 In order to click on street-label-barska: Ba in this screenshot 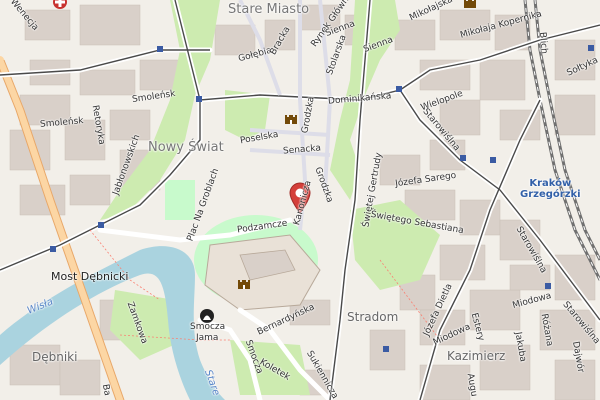, I will do `click(105, 390)`.